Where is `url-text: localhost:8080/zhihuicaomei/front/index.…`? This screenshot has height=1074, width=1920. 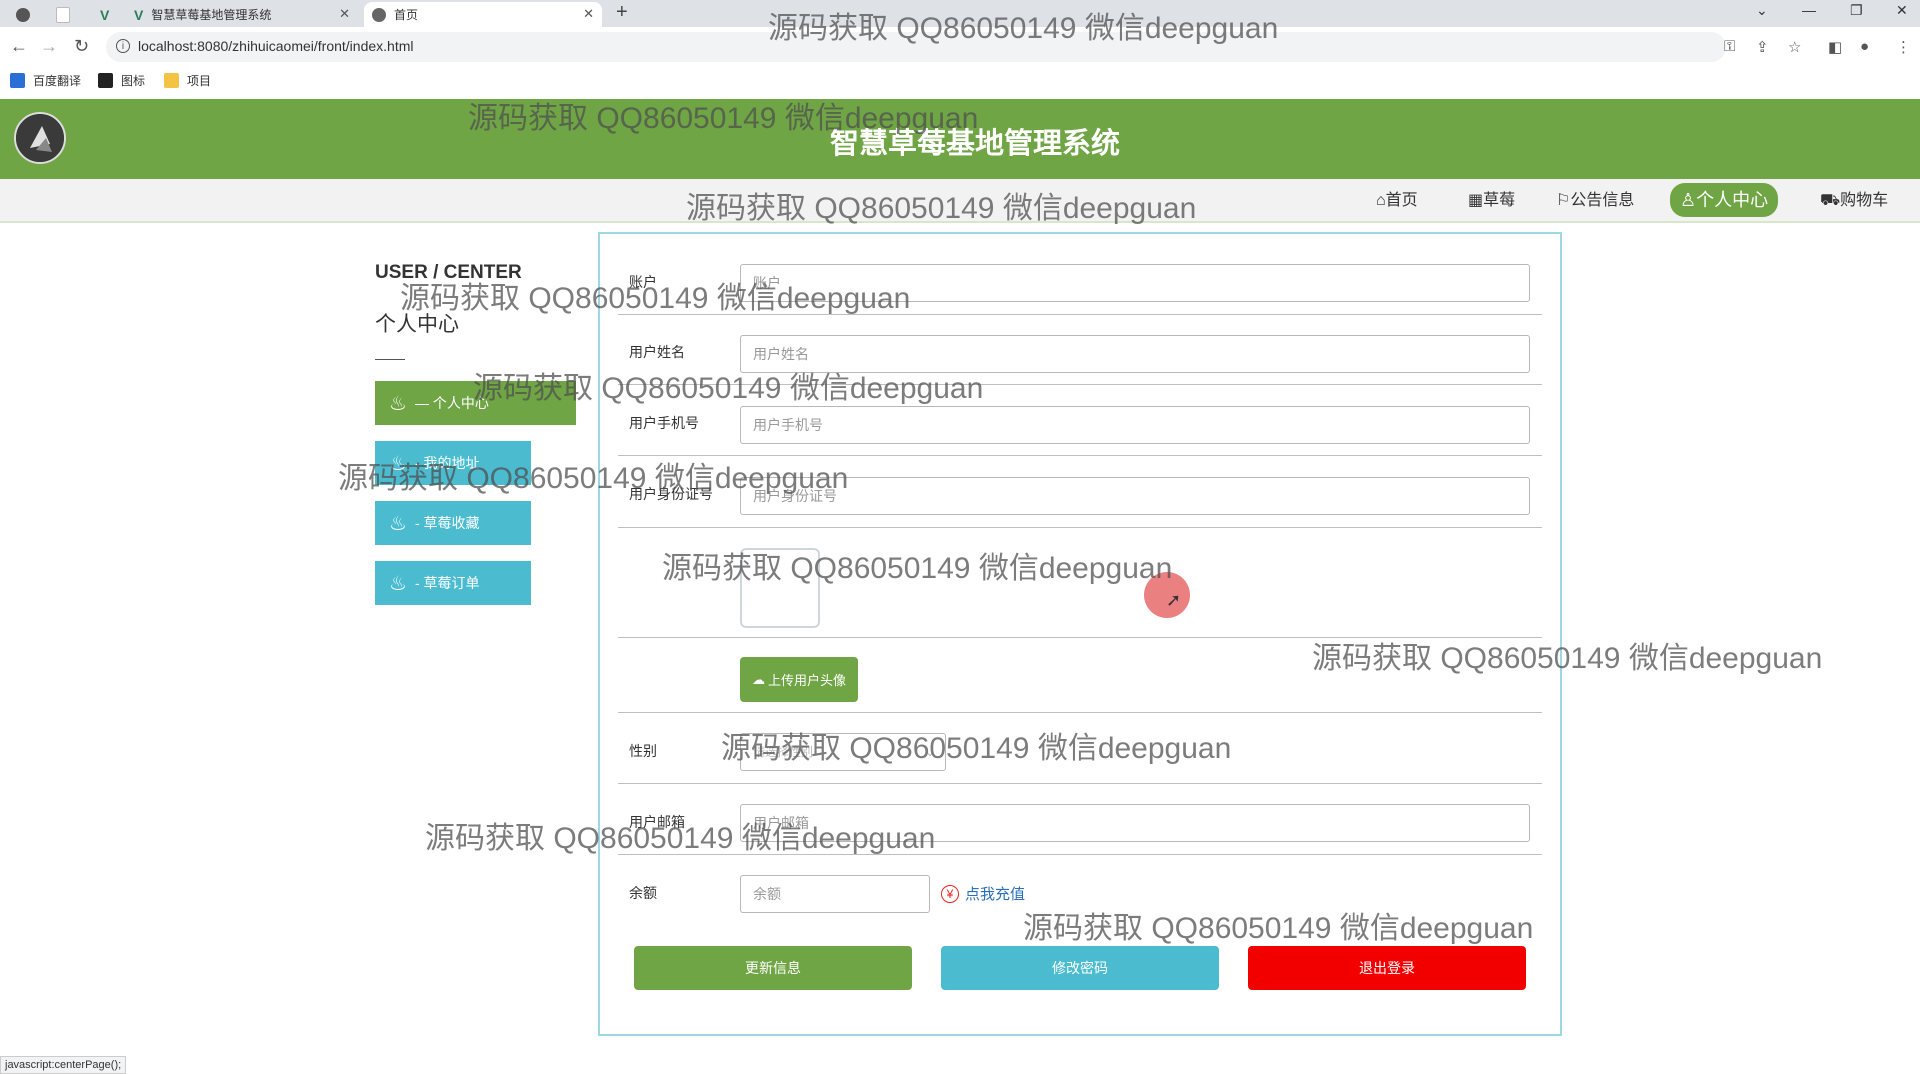 url-text: localhost:8080/zhihuicaomei/front/index.… is located at coordinates (276, 46).